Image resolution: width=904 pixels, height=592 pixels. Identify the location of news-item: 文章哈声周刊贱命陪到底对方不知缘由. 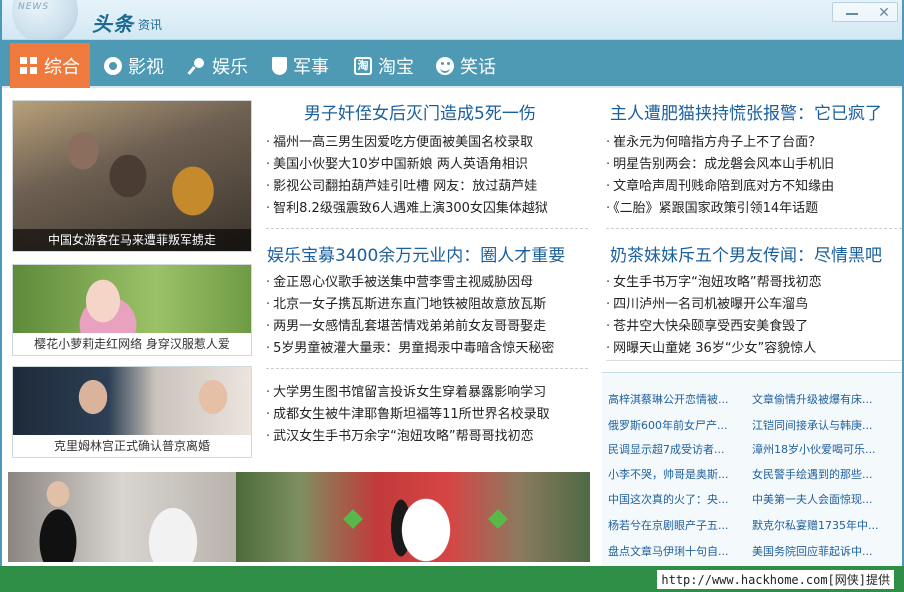
(720, 187).